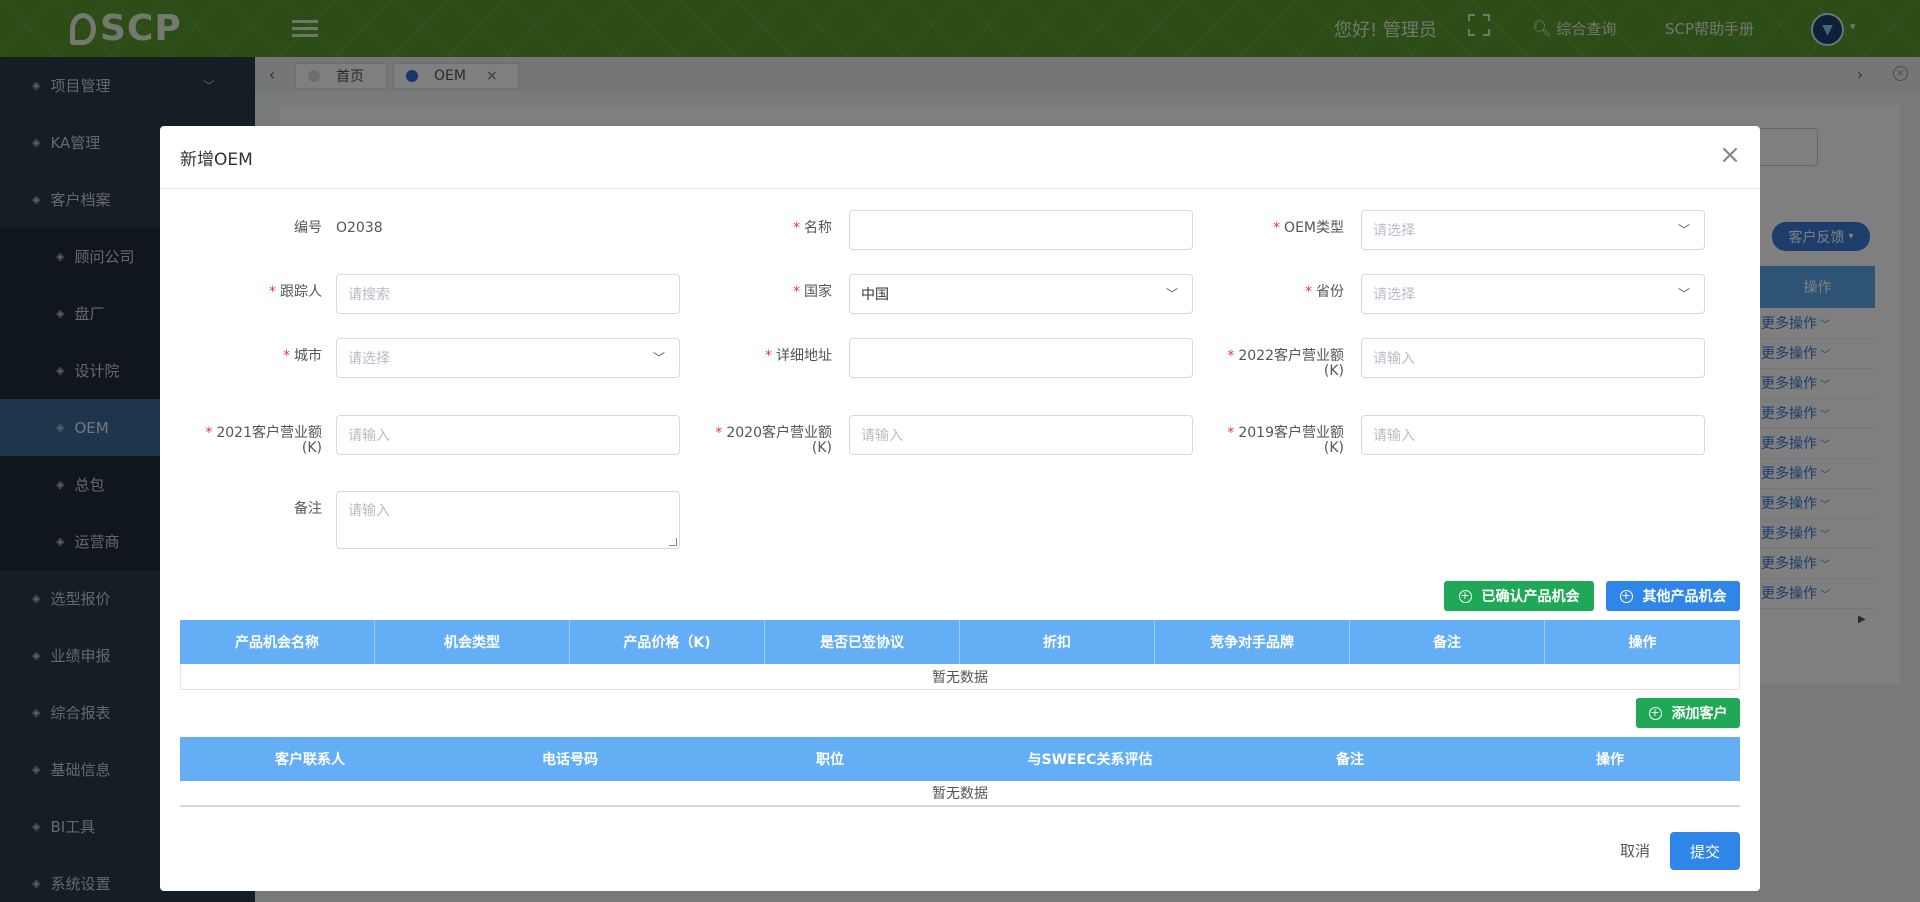 The height and width of the screenshot is (902, 1920). Describe the element at coordinates (1533, 358) in the screenshot. I see `rev2022-input: 请输入` at that location.